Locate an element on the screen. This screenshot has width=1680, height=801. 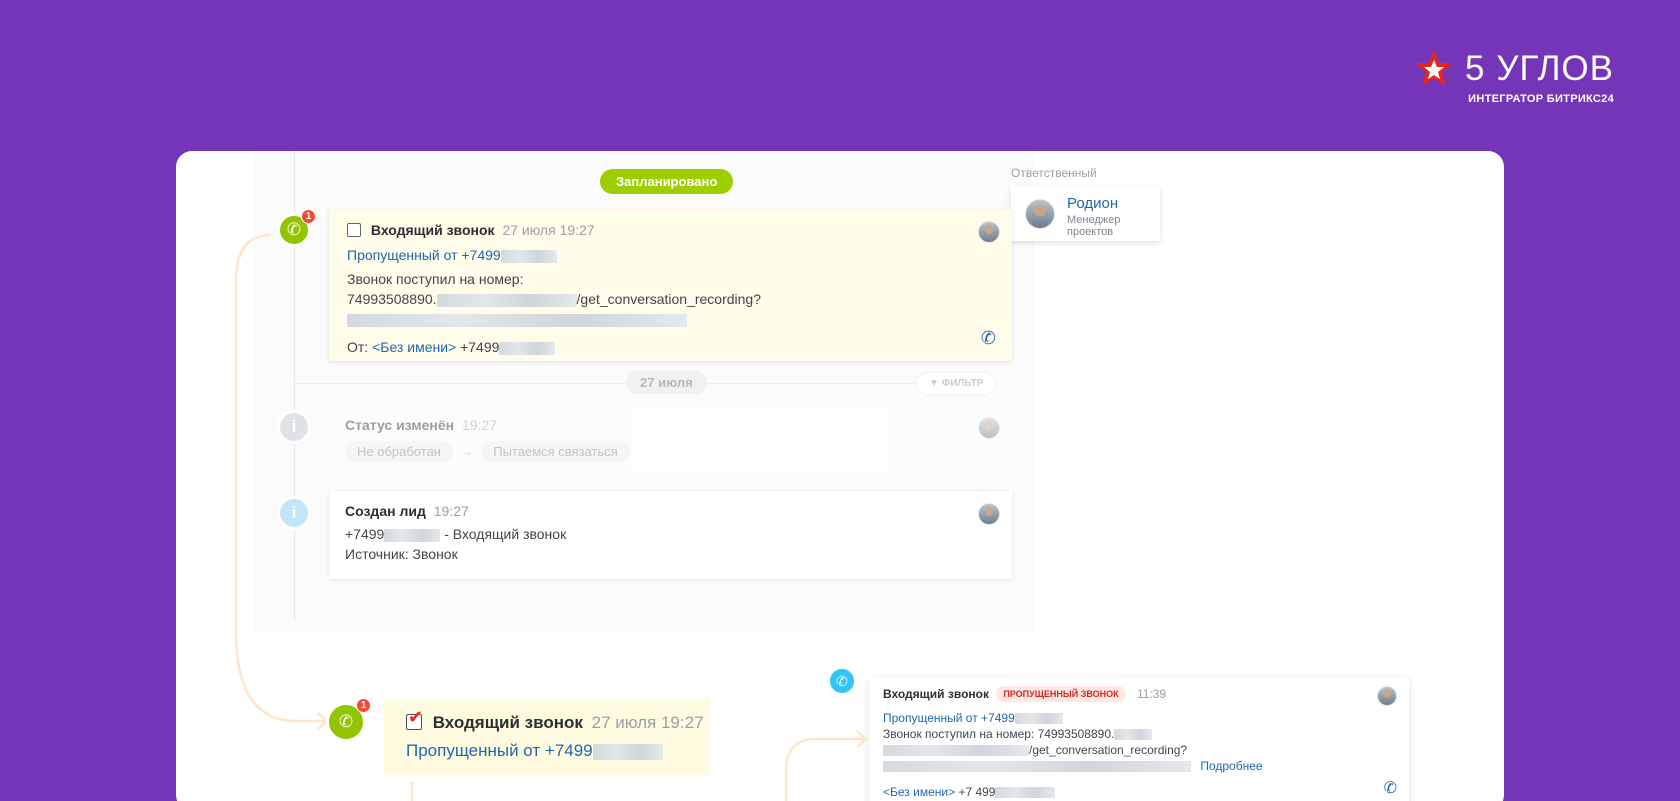
info-node-grey: i is located at coordinates (294, 427).